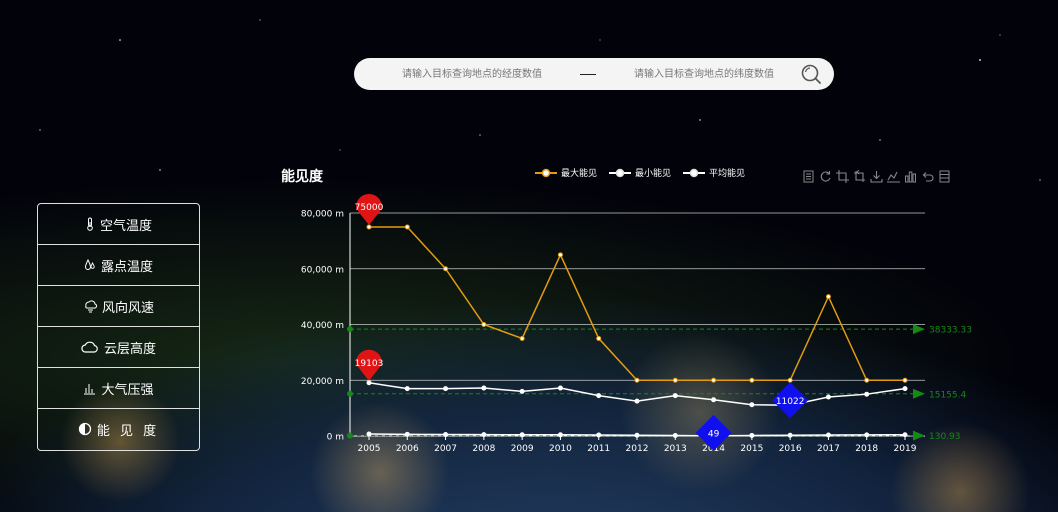  I want to click on x-tick-label: 2011, so click(598, 449).